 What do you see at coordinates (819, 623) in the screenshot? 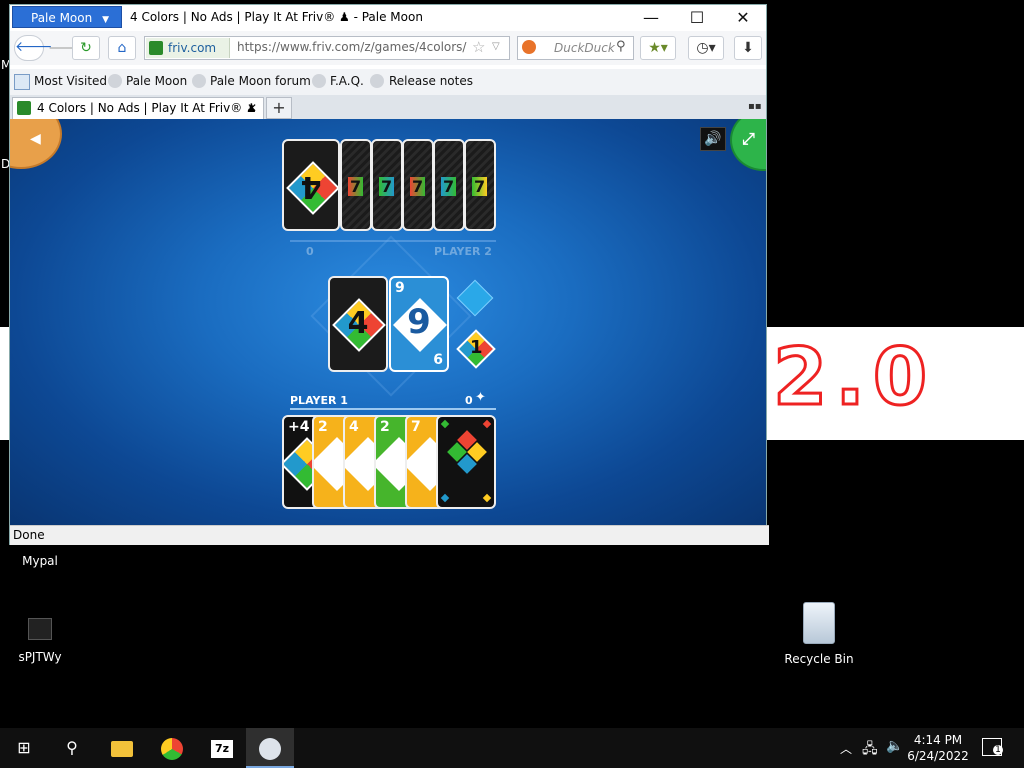
I see `recycle-bin-icon` at bounding box center [819, 623].